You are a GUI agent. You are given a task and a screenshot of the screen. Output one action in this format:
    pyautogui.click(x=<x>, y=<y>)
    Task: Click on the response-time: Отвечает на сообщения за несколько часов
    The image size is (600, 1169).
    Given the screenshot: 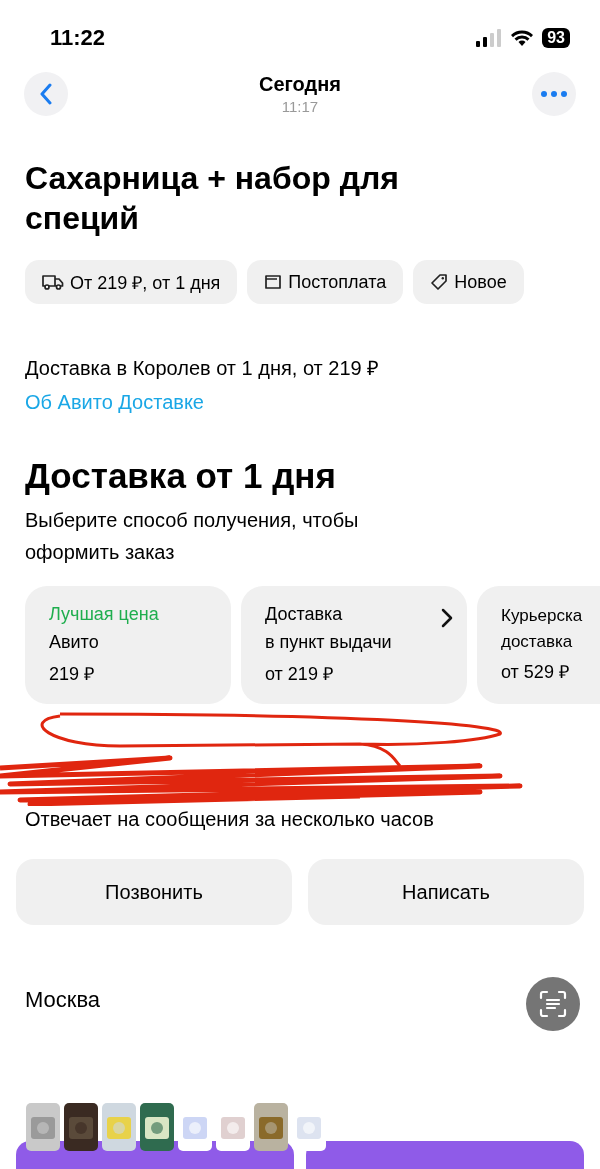 What is the action you would take?
    pyautogui.click(x=230, y=819)
    